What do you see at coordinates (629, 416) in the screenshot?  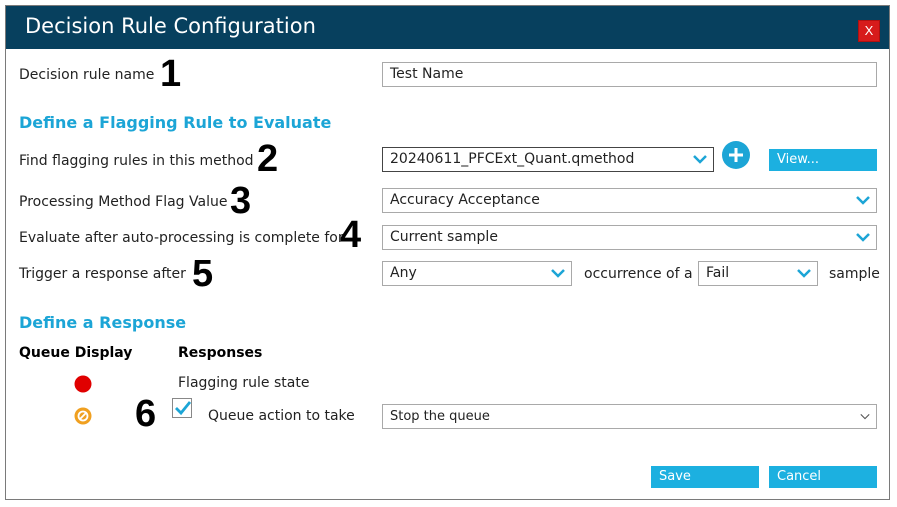 I see `queue-action-select: Stop the queue` at bounding box center [629, 416].